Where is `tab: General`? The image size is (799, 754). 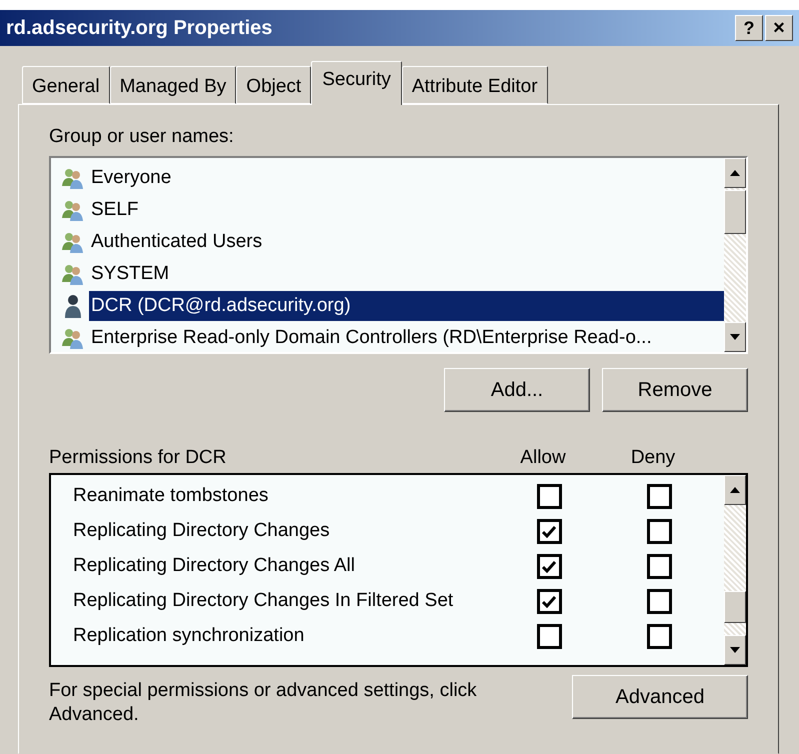 tab: General is located at coordinates (66, 85).